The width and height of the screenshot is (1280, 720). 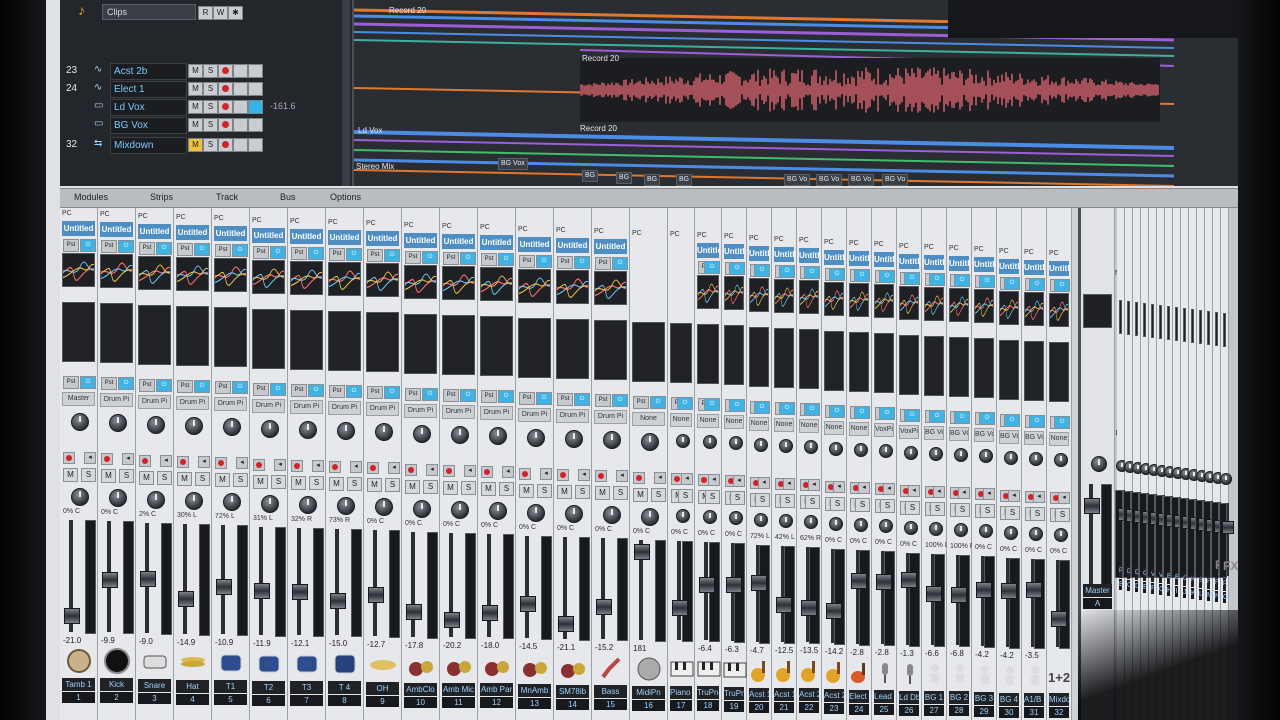 What do you see at coordinates (1128, 572) in the screenshot?
I see `bus-name: Drum Bi` at bounding box center [1128, 572].